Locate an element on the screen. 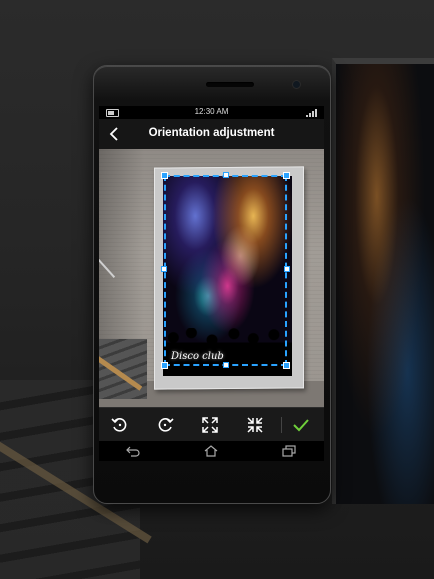 This screenshot has height=579, width=434. crop-handle-bottom is located at coordinates (226, 365).